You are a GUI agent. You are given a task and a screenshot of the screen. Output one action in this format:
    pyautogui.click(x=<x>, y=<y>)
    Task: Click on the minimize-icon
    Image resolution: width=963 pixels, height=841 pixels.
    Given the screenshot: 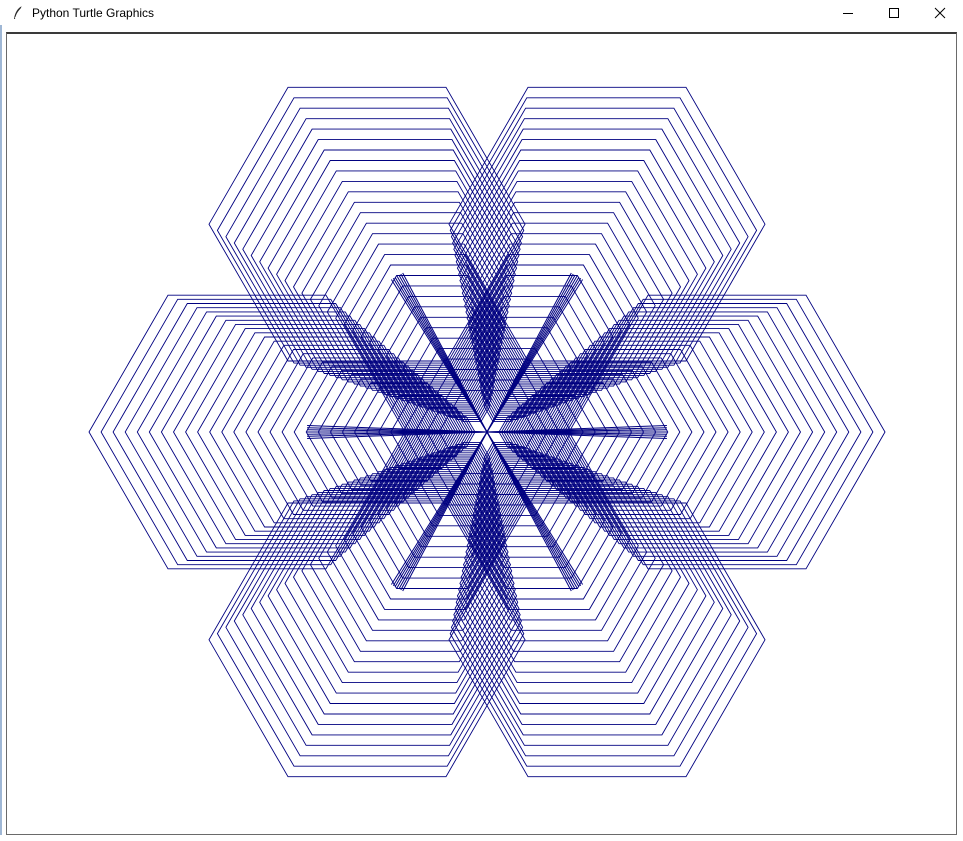 What is the action you would take?
    pyautogui.click(x=848, y=13)
    